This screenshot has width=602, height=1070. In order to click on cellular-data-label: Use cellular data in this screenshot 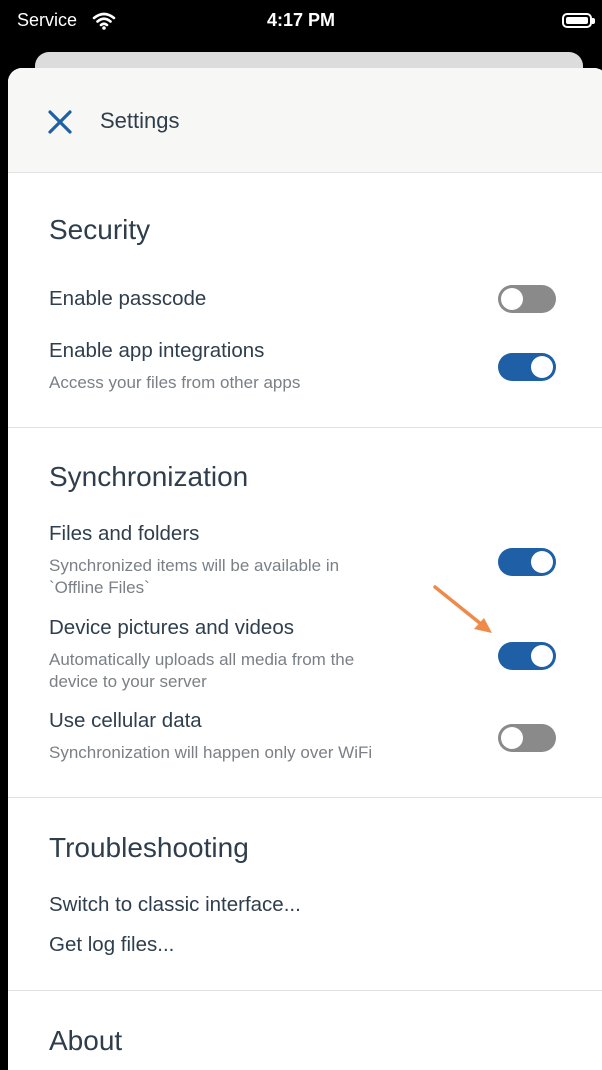, I will do `click(125, 720)`.